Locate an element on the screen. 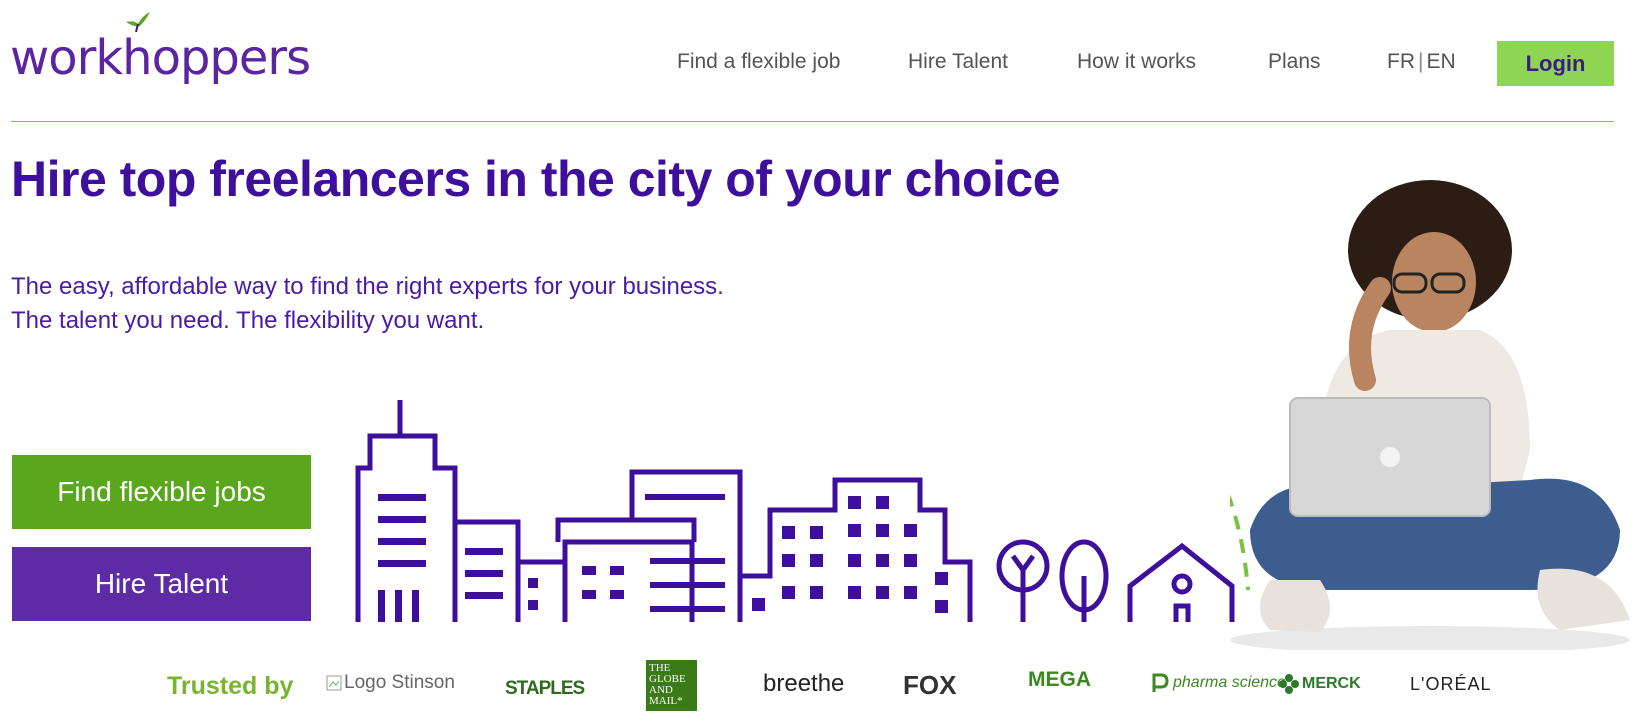  globe-line-4: MAIL* is located at coordinates (666, 701).